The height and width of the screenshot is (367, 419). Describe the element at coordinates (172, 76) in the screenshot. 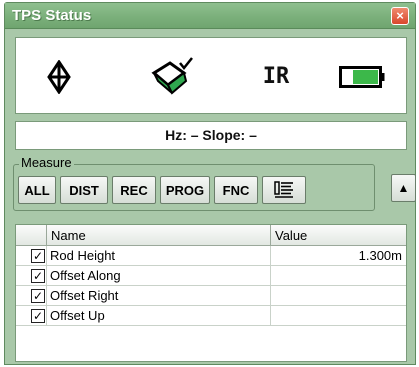

I see `compensator-level-icon` at that location.